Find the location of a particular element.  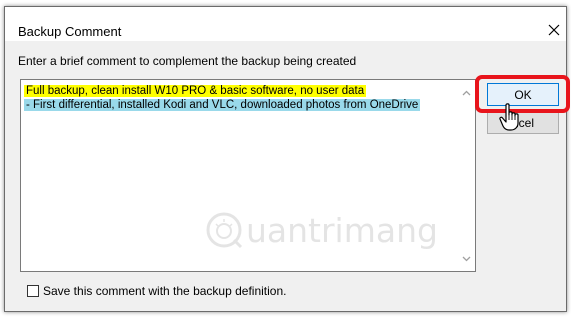

title-bar: Backup Comment is located at coordinates (285, 24).